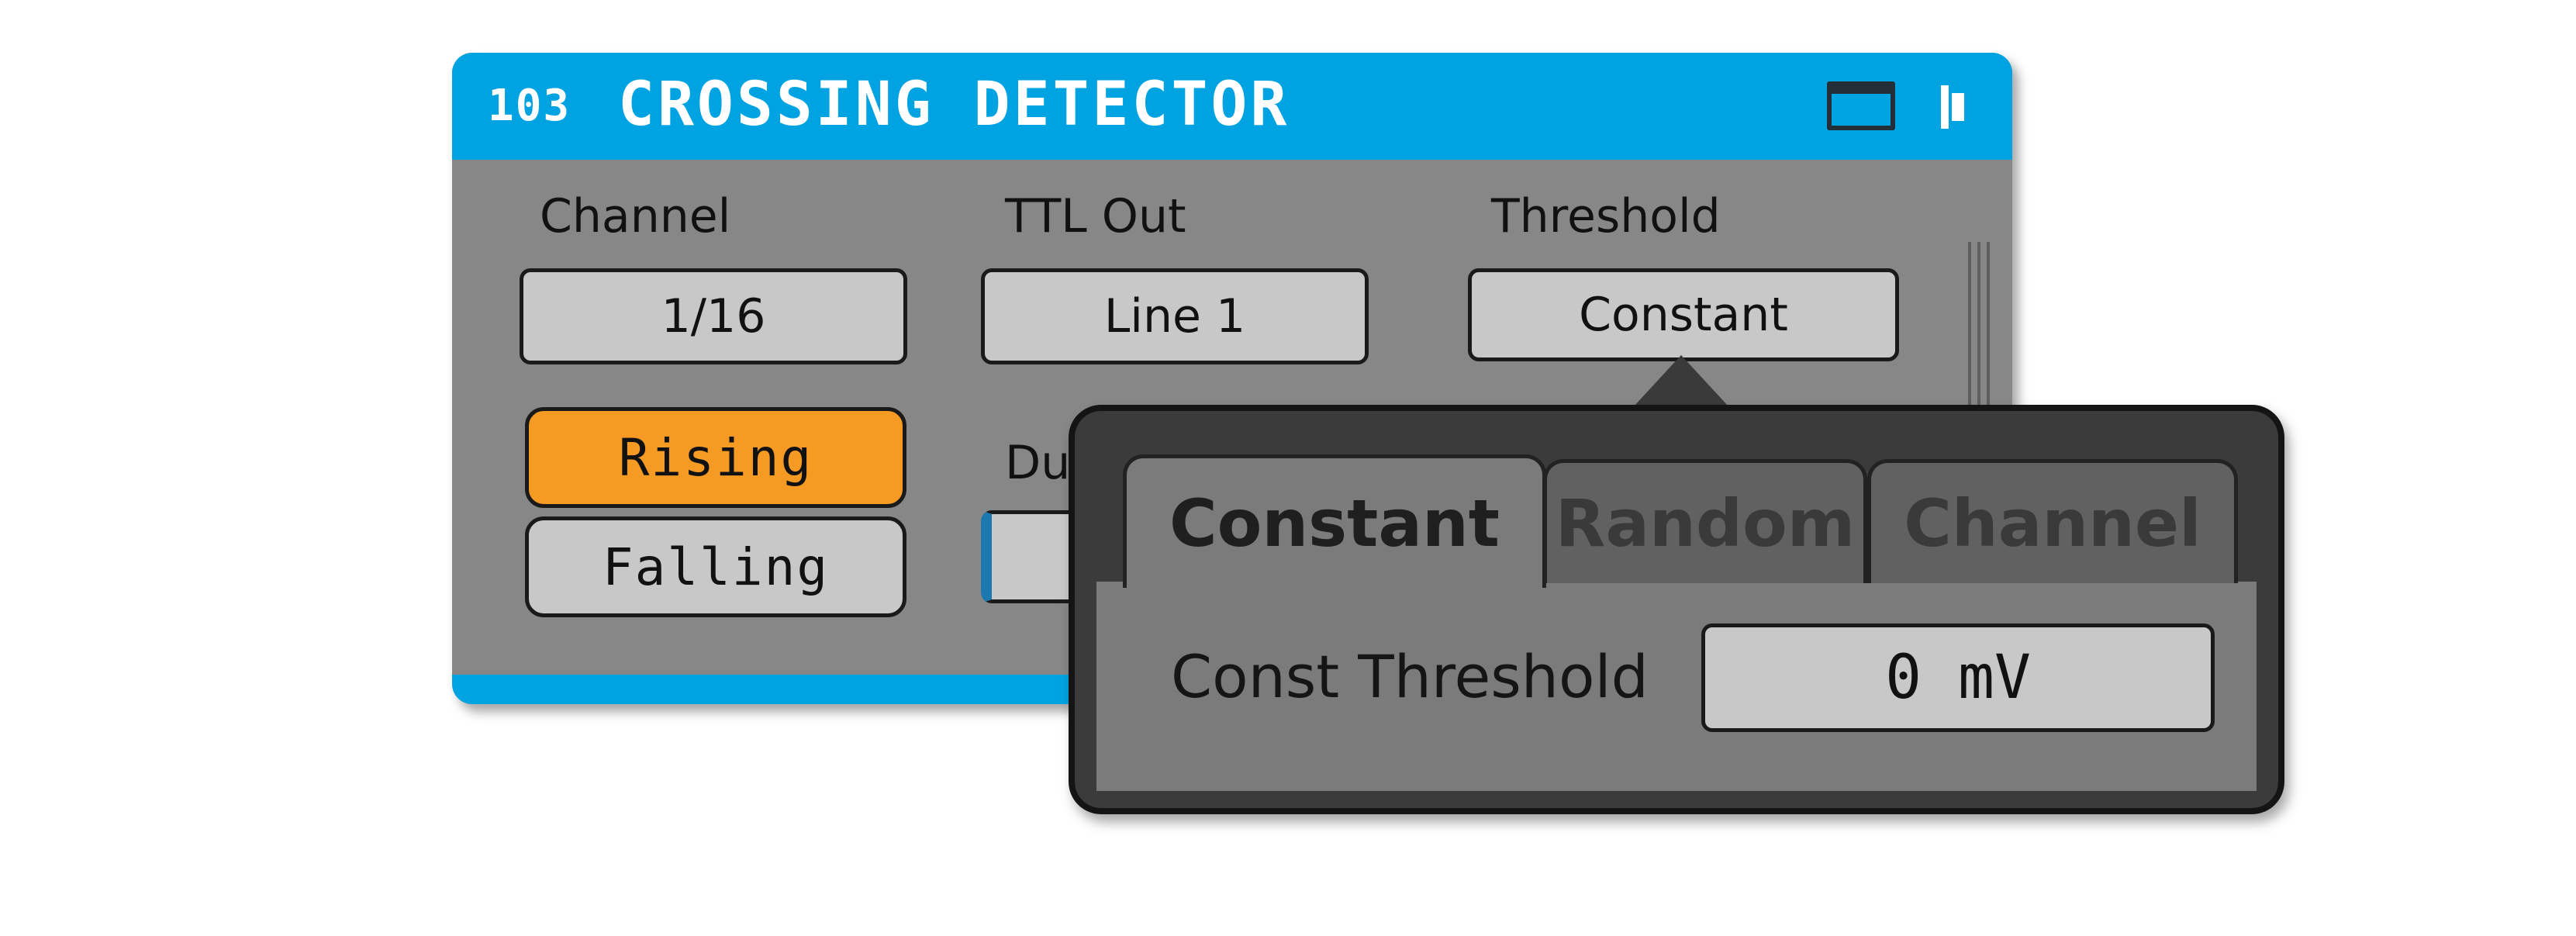 Image resolution: width=2576 pixels, height=936 pixels. Describe the element at coordinates (530, 106) in the screenshot. I see `node-id: 103` at that location.